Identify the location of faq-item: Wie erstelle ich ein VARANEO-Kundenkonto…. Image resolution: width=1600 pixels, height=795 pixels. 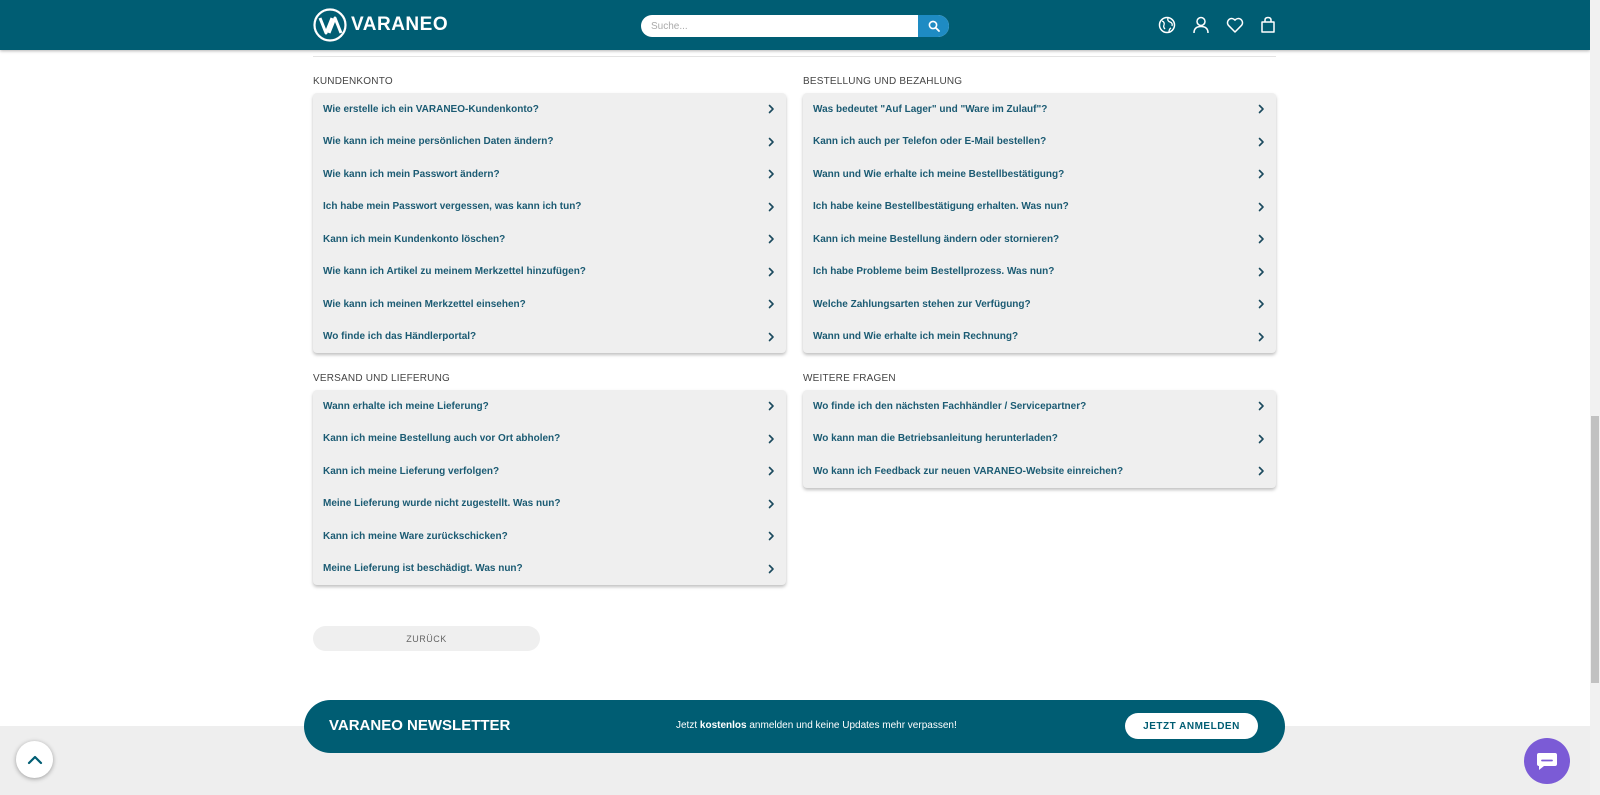
(549, 109).